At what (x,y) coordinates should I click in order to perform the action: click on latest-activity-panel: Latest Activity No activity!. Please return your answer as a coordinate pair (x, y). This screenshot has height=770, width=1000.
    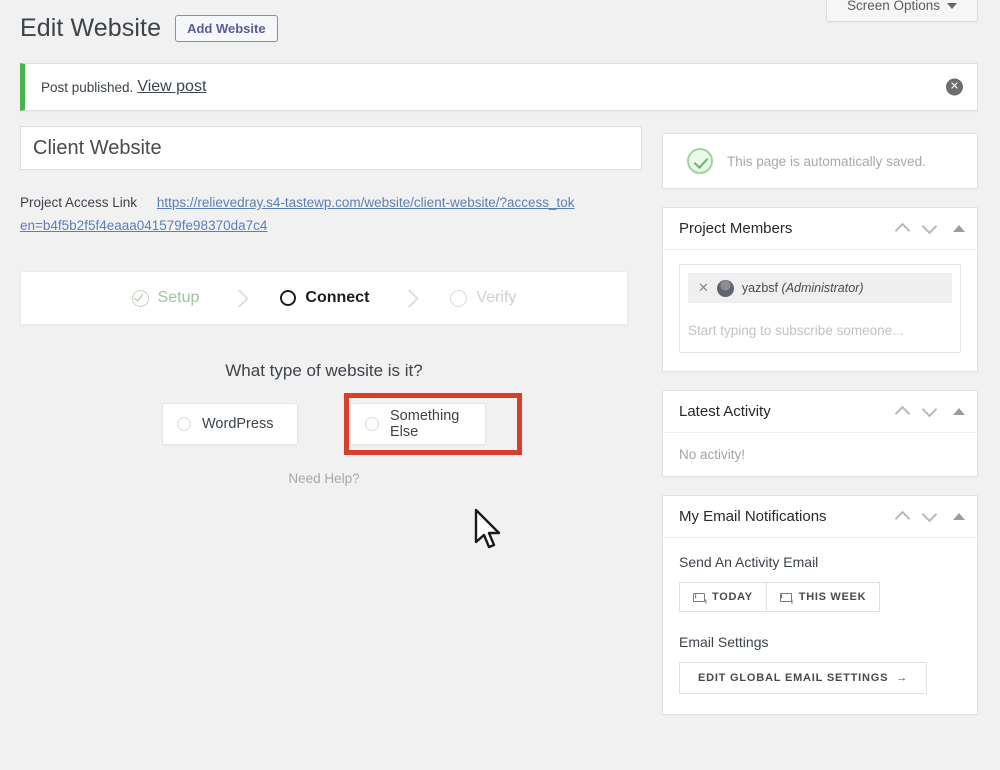
    Looking at the image, I should click on (820, 433).